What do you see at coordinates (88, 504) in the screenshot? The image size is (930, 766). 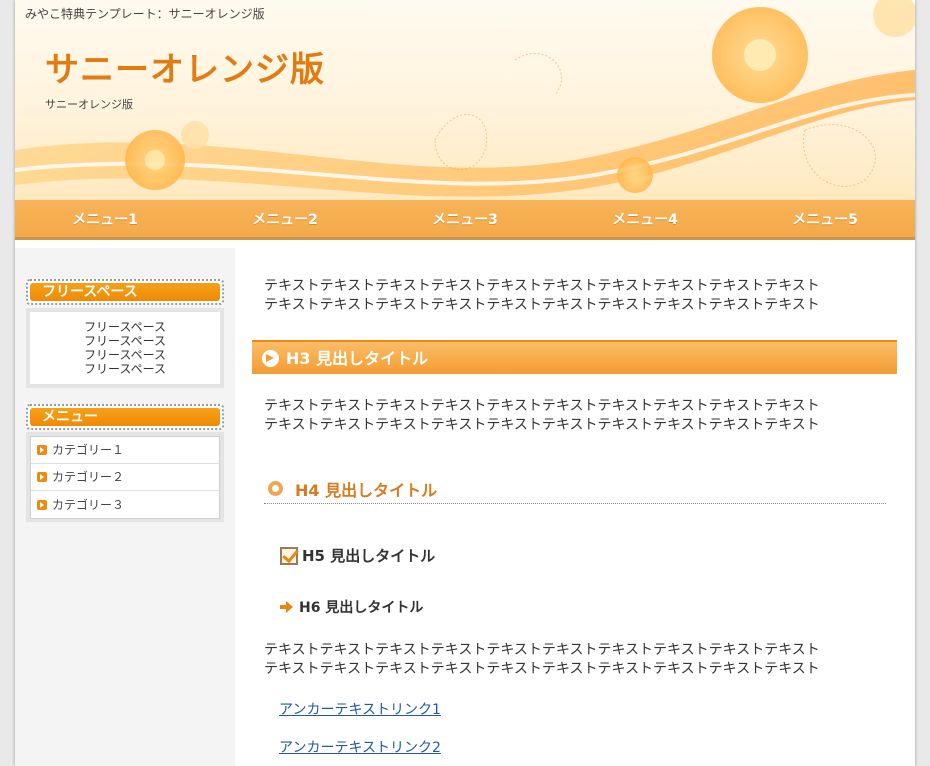 I see `category-label: カテゴリー３` at bounding box center [88, 504].